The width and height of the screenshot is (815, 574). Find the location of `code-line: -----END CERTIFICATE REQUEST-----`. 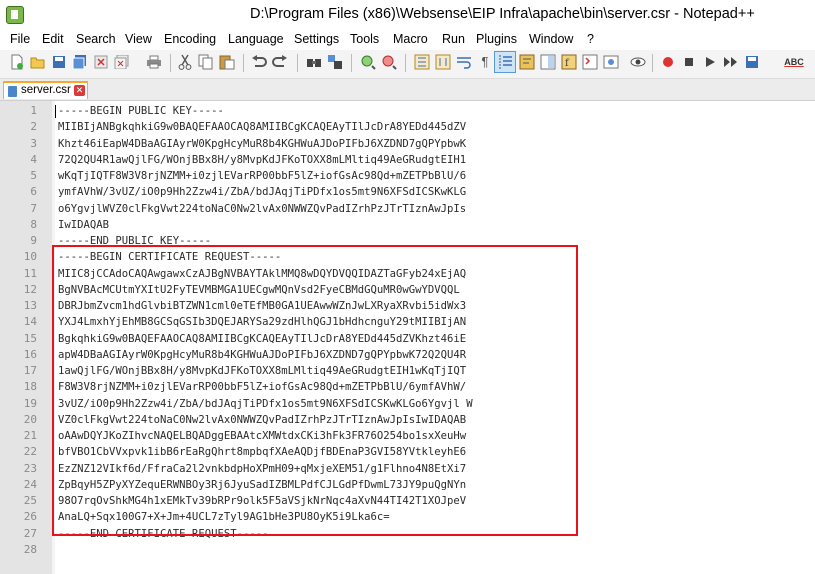

code-line: -----END CERTIFICATE REQUEST----- is located at coordinates (163, 534).